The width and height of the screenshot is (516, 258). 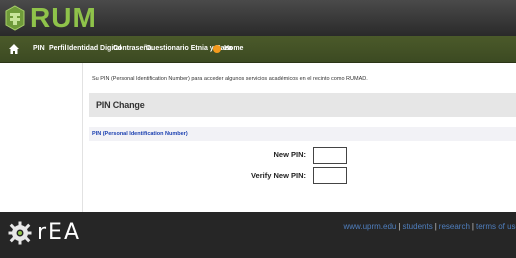 I want to click on nav-item-perfil: Perfil, so click(x=58, y=49).